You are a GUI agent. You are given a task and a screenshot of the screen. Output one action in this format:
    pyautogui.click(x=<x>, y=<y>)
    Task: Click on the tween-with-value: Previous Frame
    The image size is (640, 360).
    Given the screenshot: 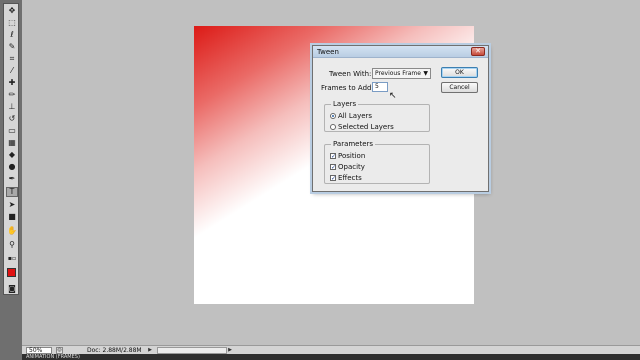 What is the action you would take?
    pyautogui.click(x=398, y=73)
    